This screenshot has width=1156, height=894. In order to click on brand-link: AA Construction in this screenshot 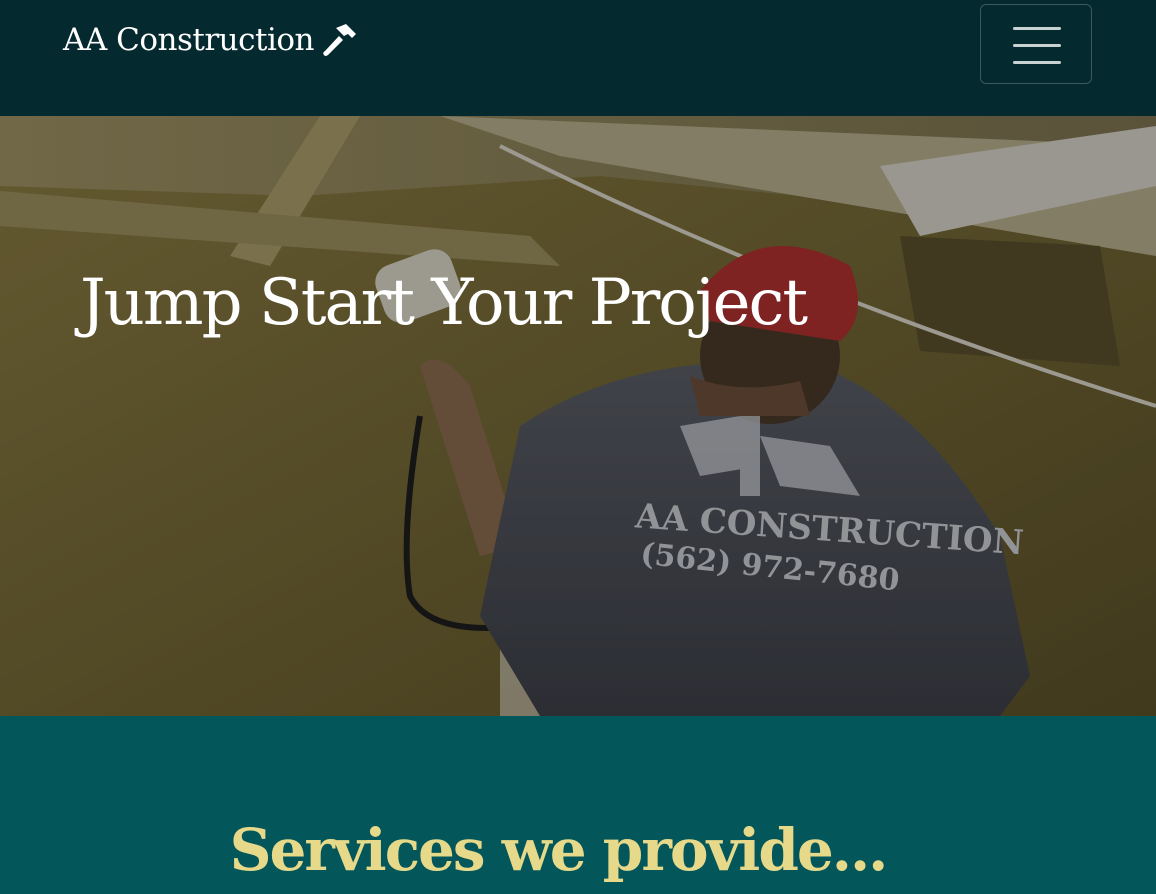, I will do `click(210, 40)`.